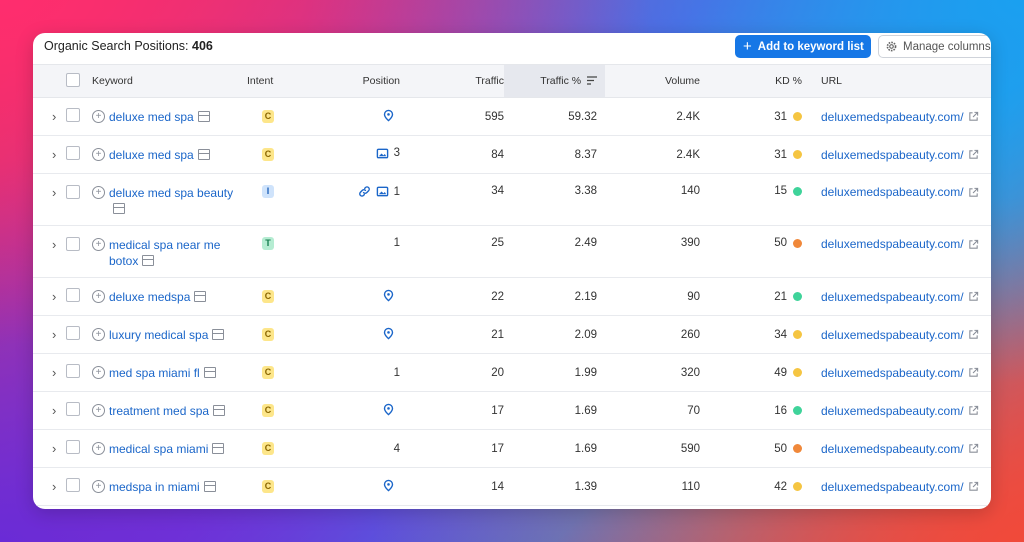 The height and width of the screenshot is (542, 1024). Describe the element at coordinates (162, 373) in the screenshot. I see `keyword-link: med spa miami fl` at that location.